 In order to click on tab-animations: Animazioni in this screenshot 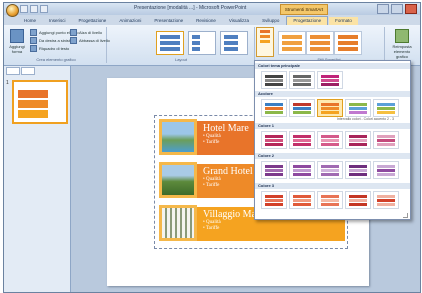, I will do `click(130, 21)`.